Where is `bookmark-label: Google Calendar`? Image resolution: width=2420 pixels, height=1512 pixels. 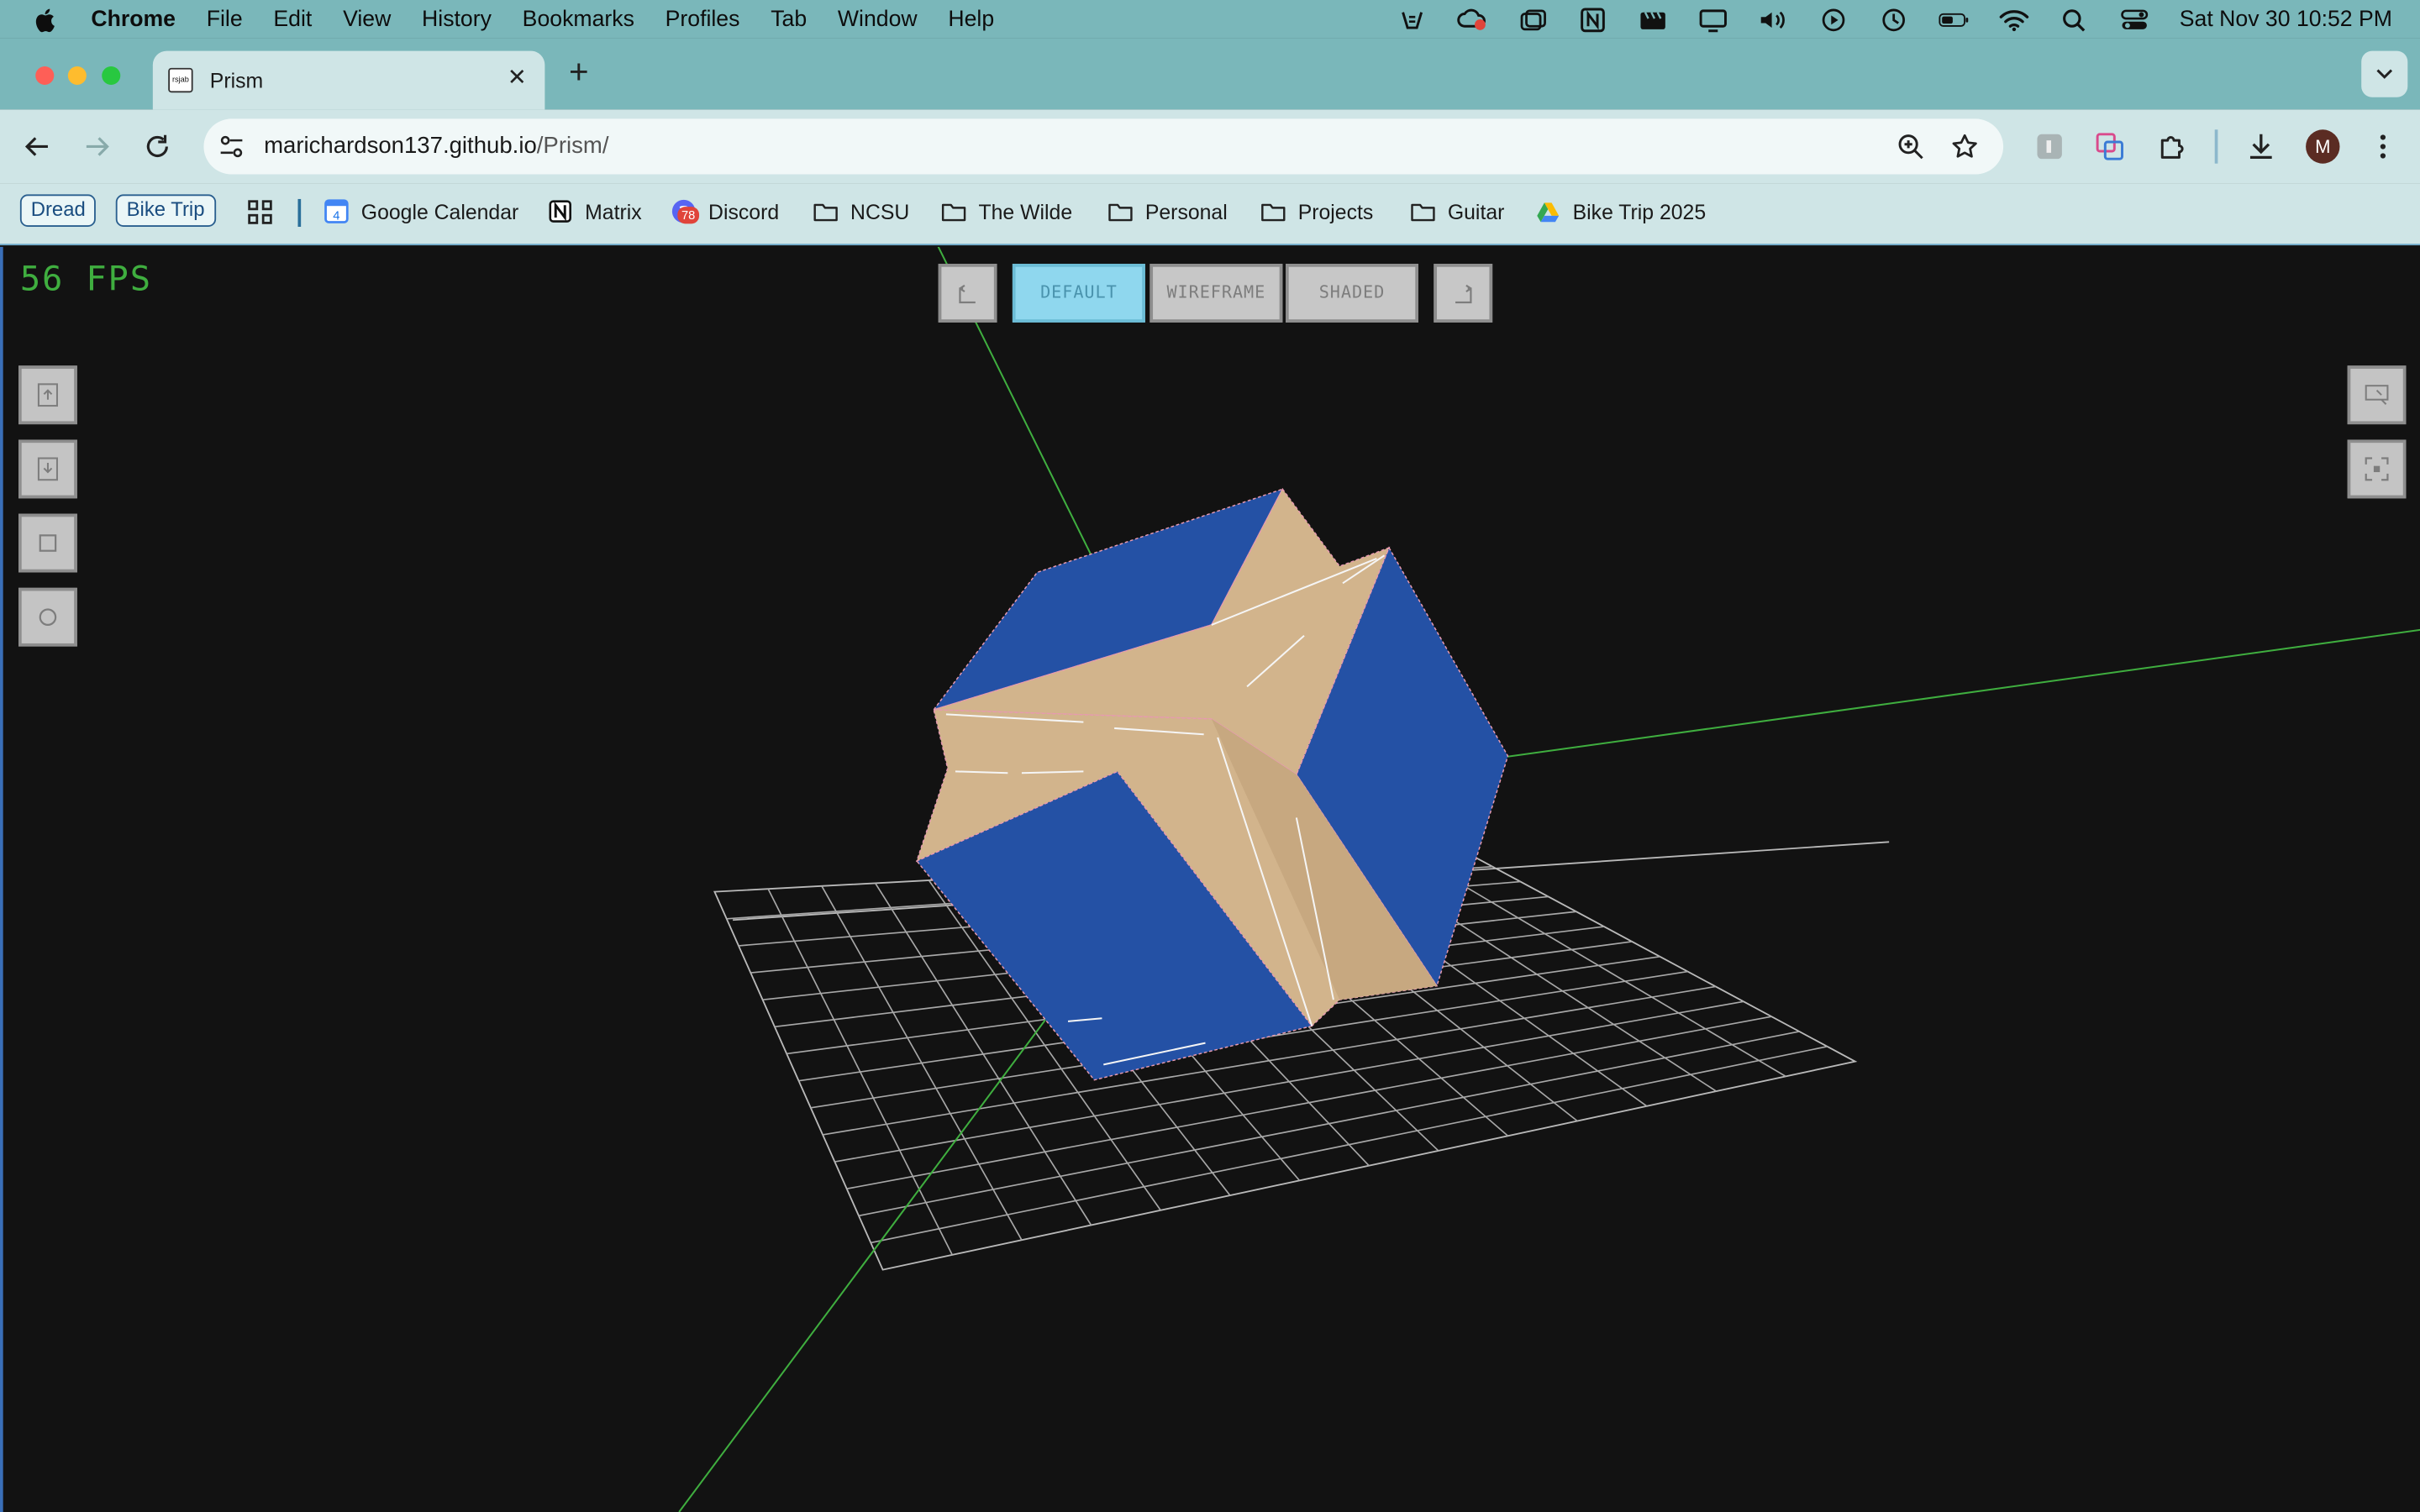
bookmark-label: Google Calendar is located at coordinates (439, 211).